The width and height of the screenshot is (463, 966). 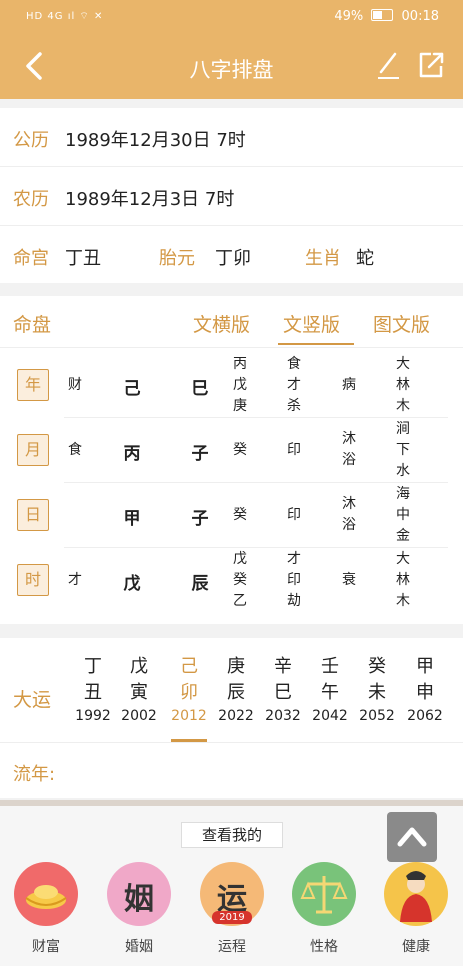 I want to click on fushen-col-char: 食, so click(x=294, y=363).